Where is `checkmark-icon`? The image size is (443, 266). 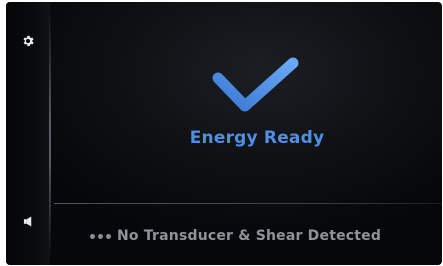
checkmark-icon is located at coordinates (255, 84).